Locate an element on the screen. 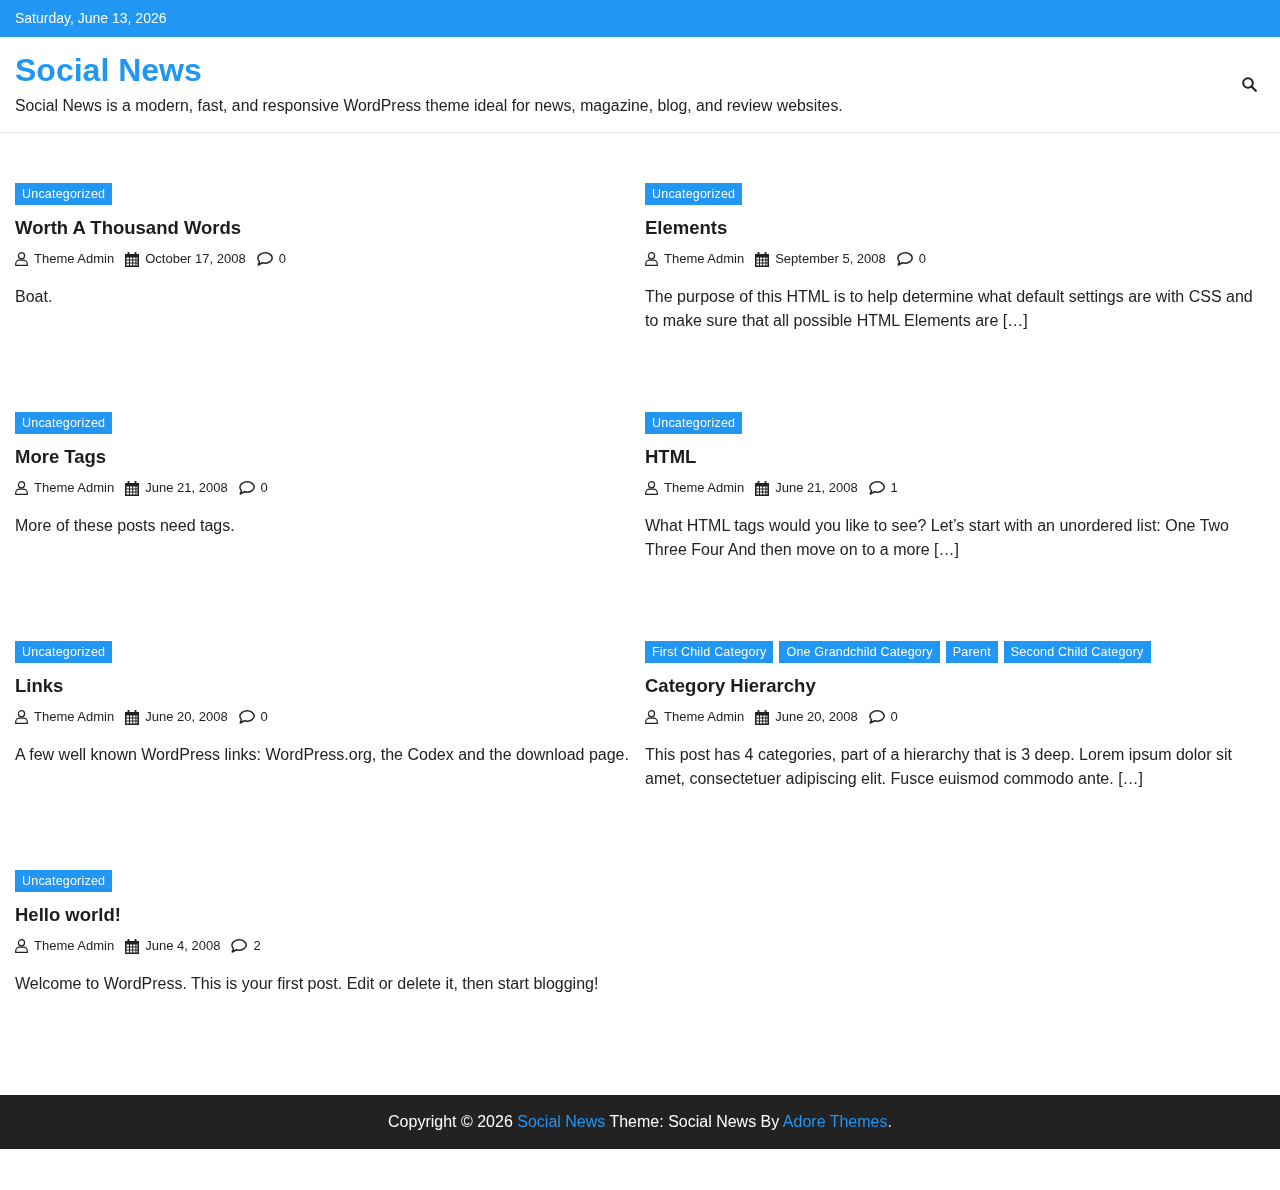 The image size is (1280, 1190). post-title: Category Hierarchy is located at coordinates (730, 686).